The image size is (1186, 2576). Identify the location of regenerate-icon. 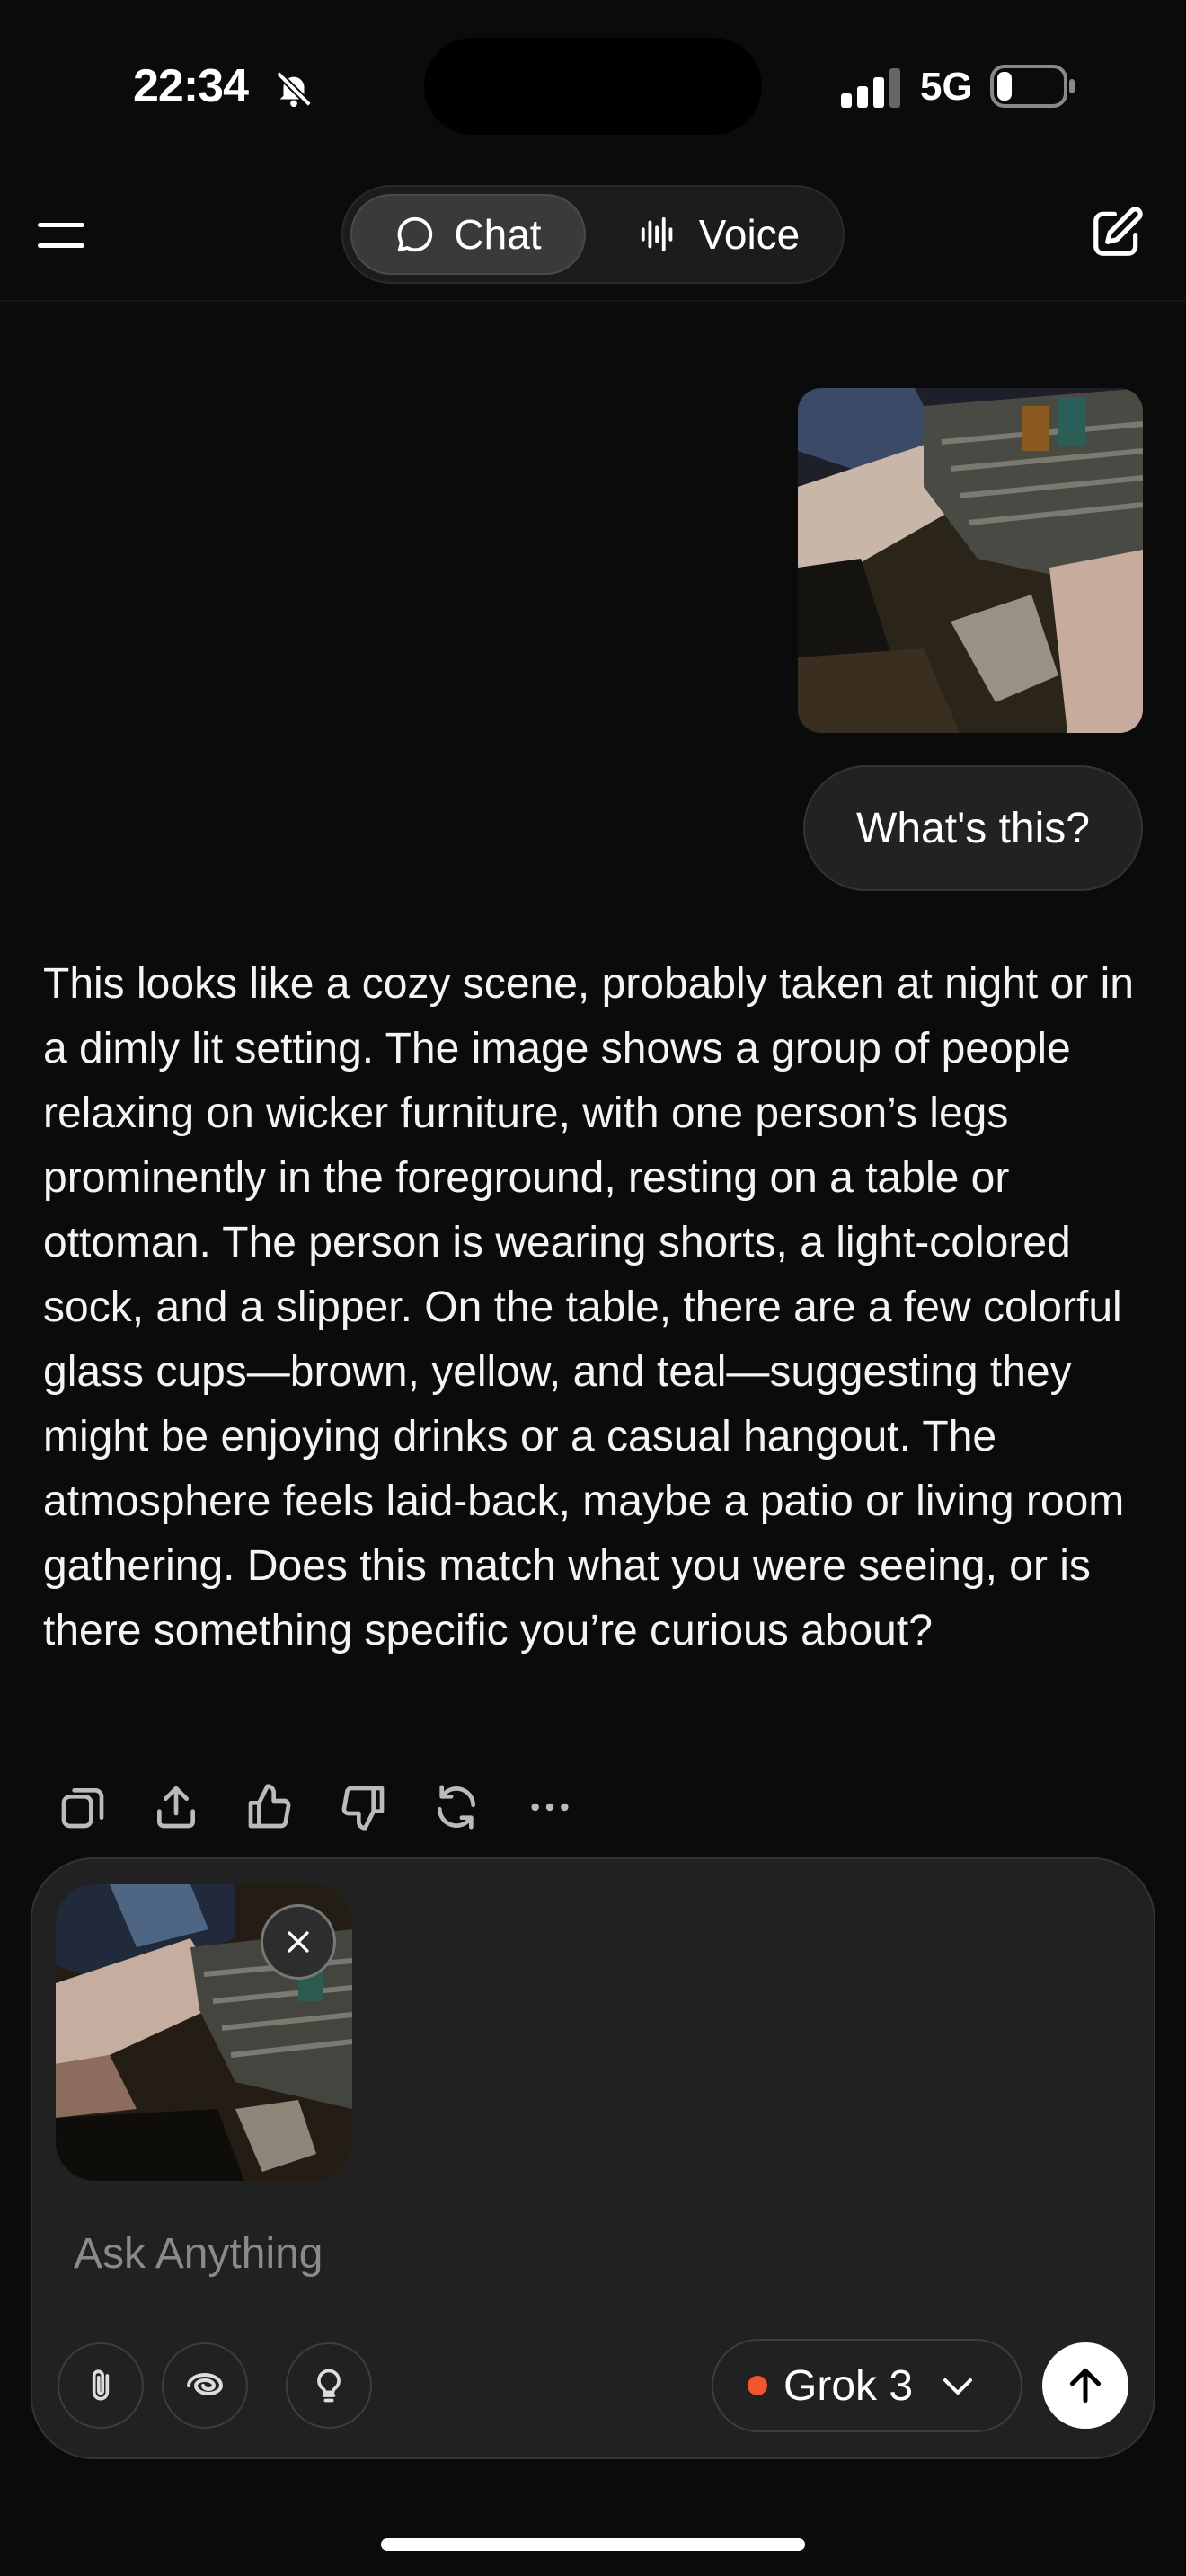
(456, 1807).